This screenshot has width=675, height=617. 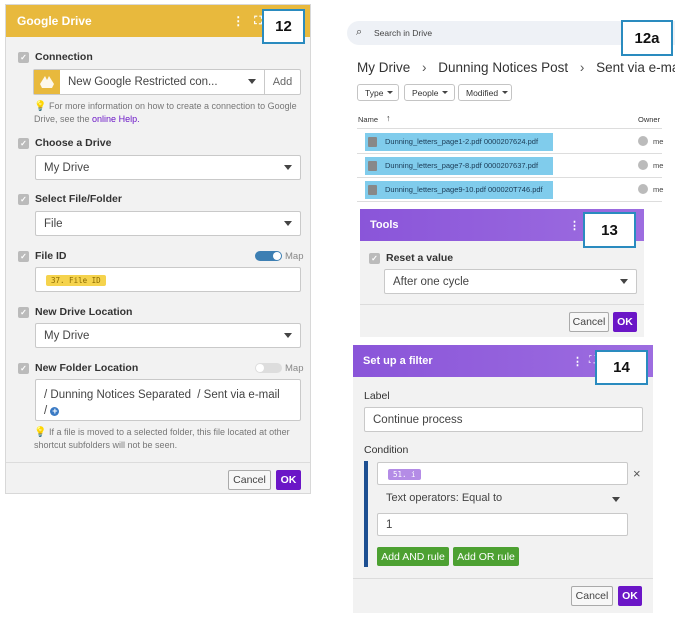 I want to click on condition-value-input: 1, so click(x=502, y=524).